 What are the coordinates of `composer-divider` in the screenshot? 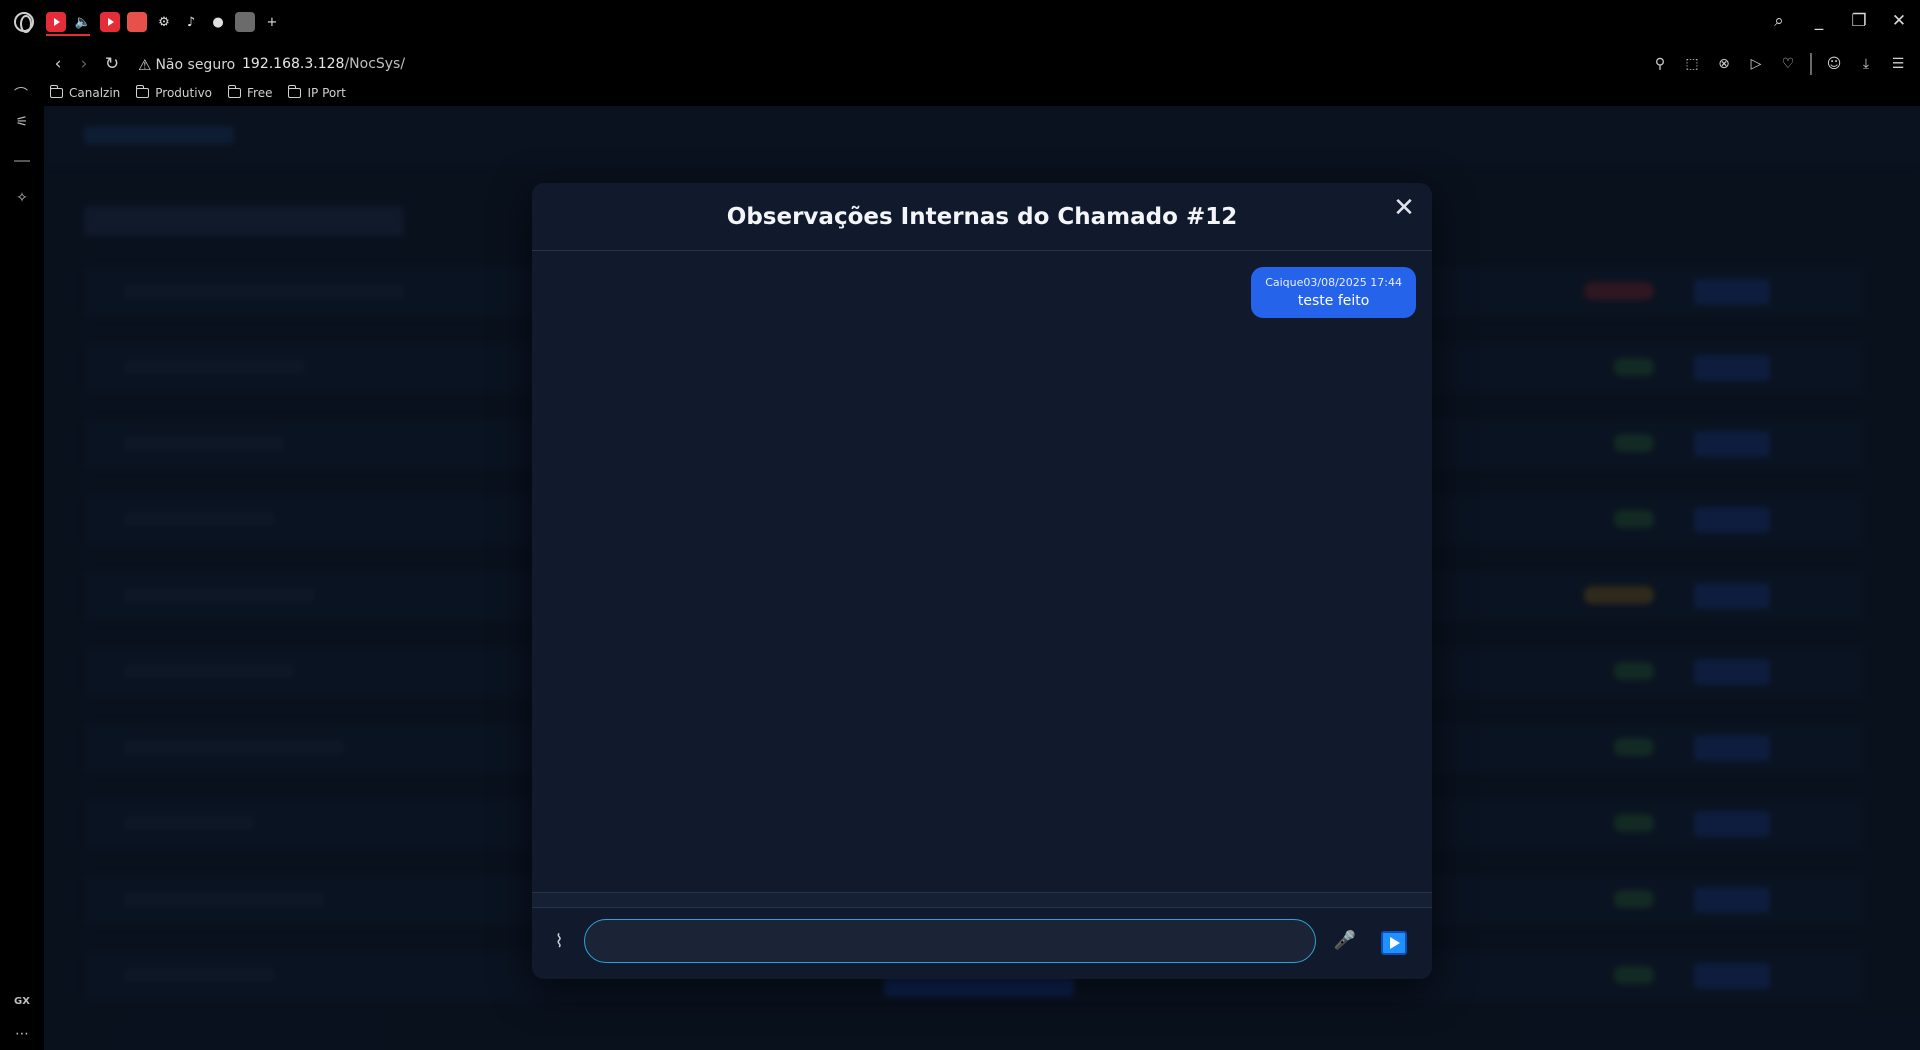 It's located at (982, 900).